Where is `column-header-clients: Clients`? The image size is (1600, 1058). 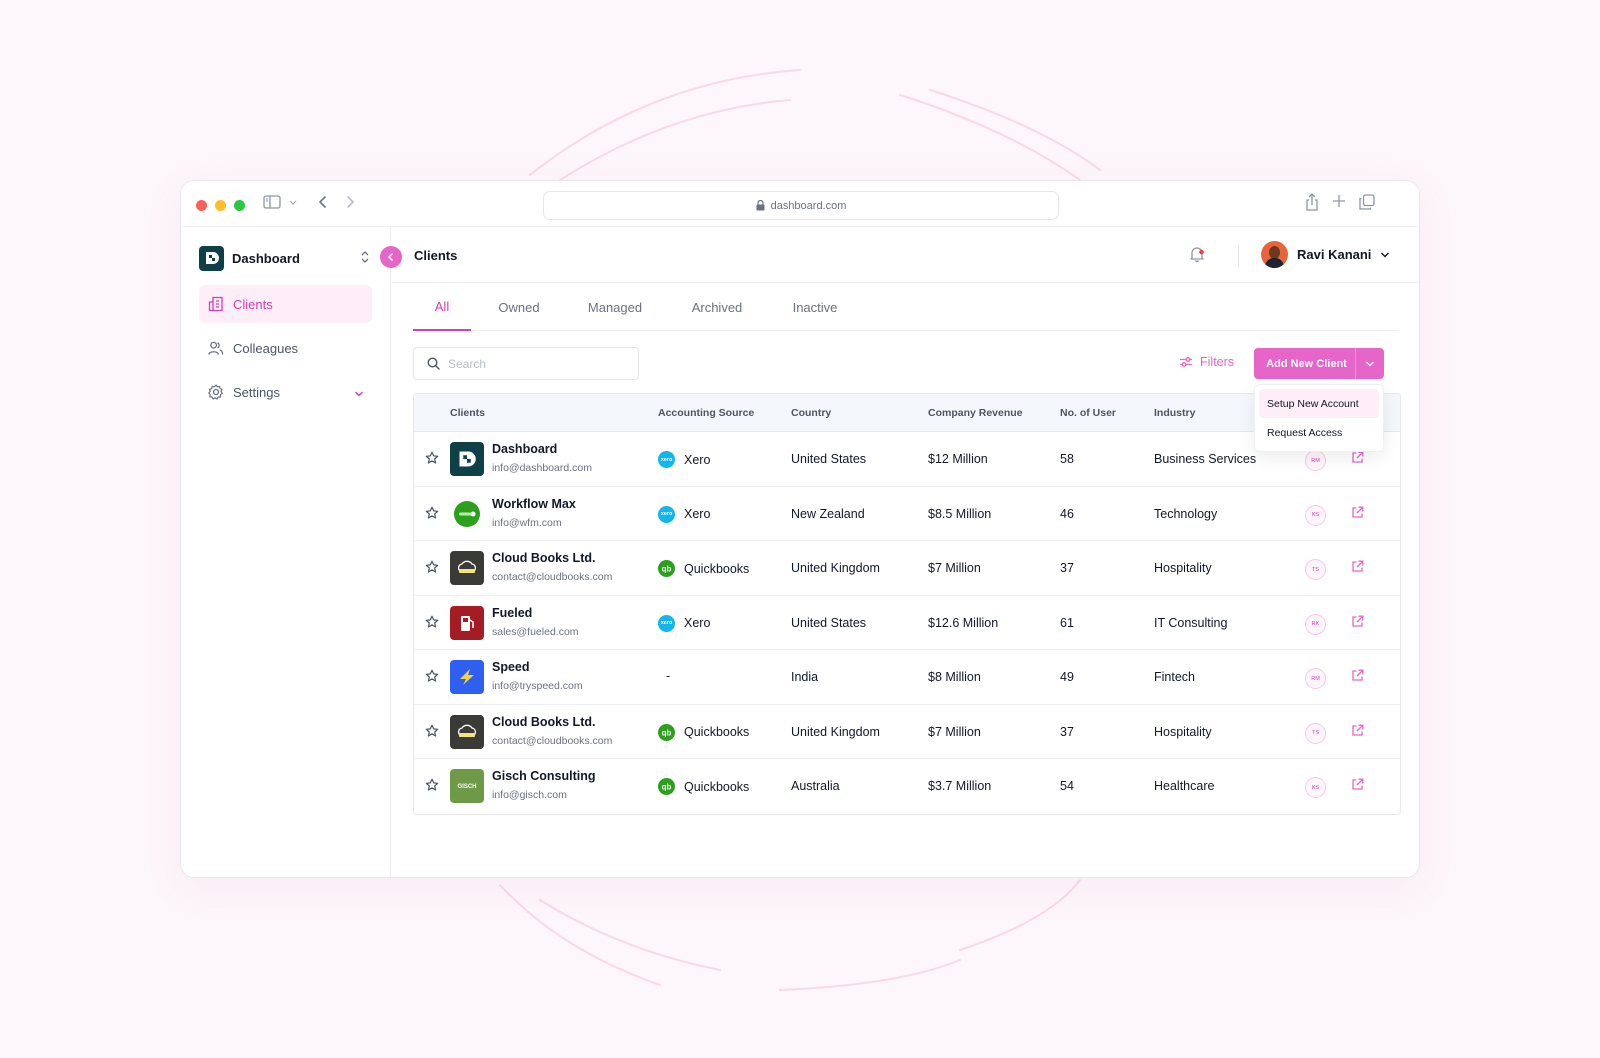
column-header-clients: Clients is located at coordinates (467, 413).